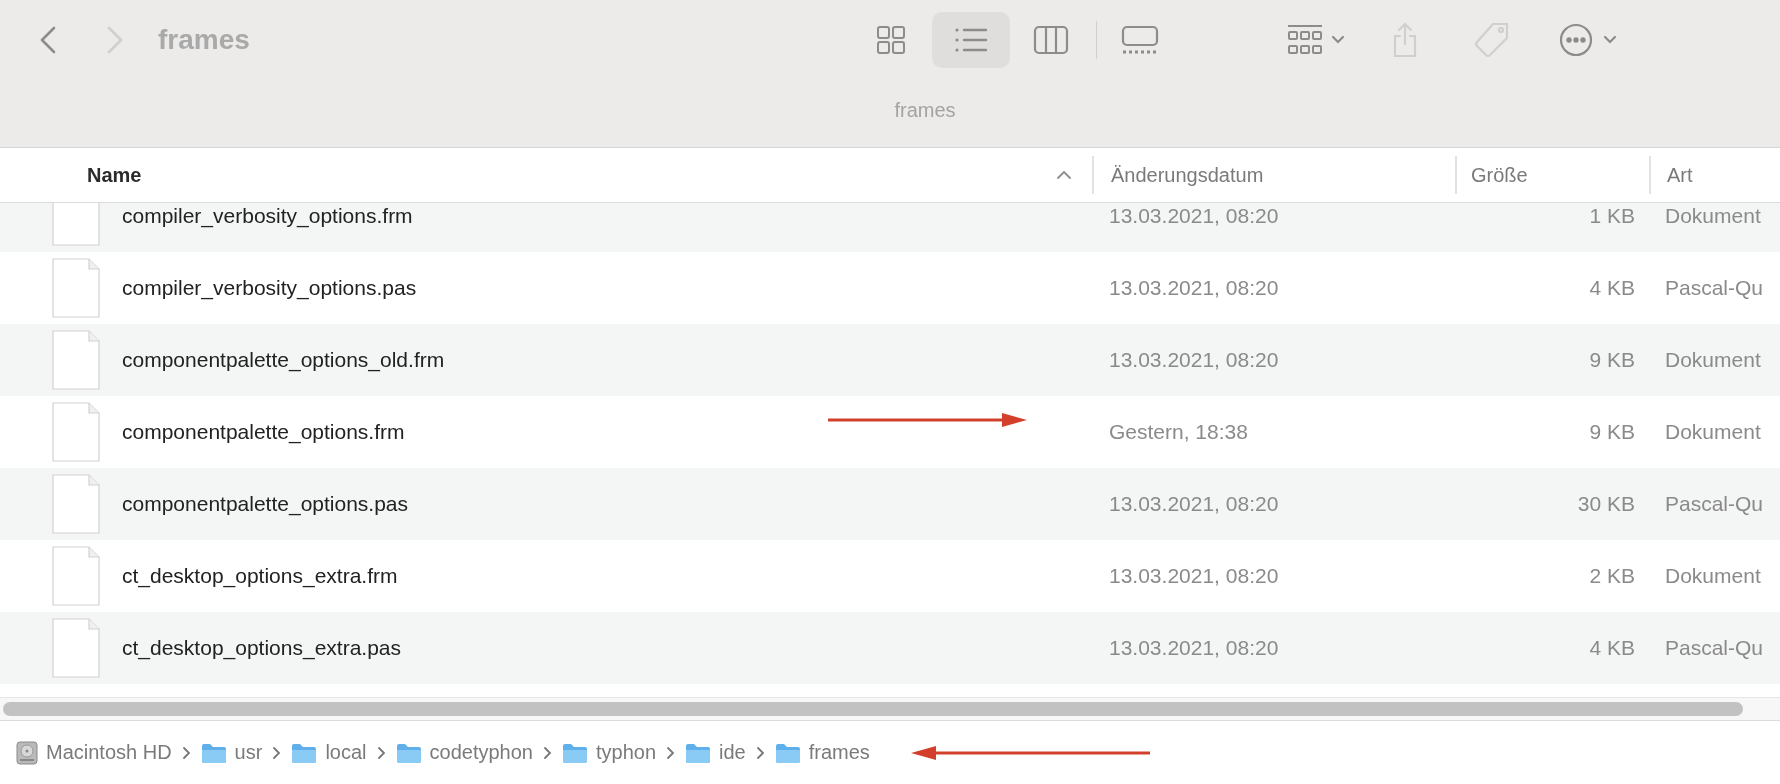  Describe the element at coordinates (1612, 215) in the screenshot. I see `file-size: 1 KB` at that location.